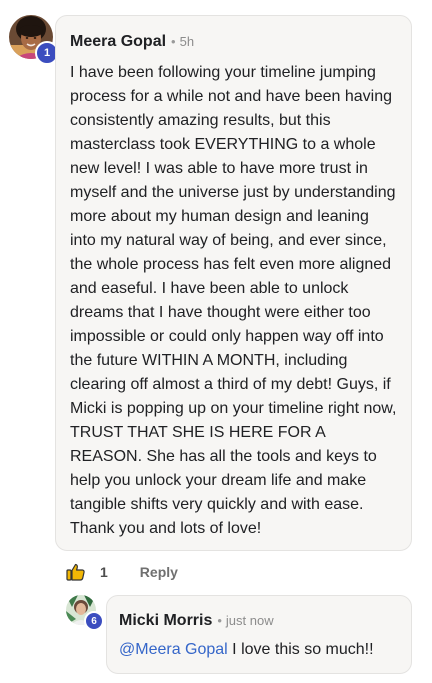 Image resolution: width=432 pixels, height=683 pixels. I want to click on reply-text: @Meera Gopal I love this so much!!, so click(259, 650).